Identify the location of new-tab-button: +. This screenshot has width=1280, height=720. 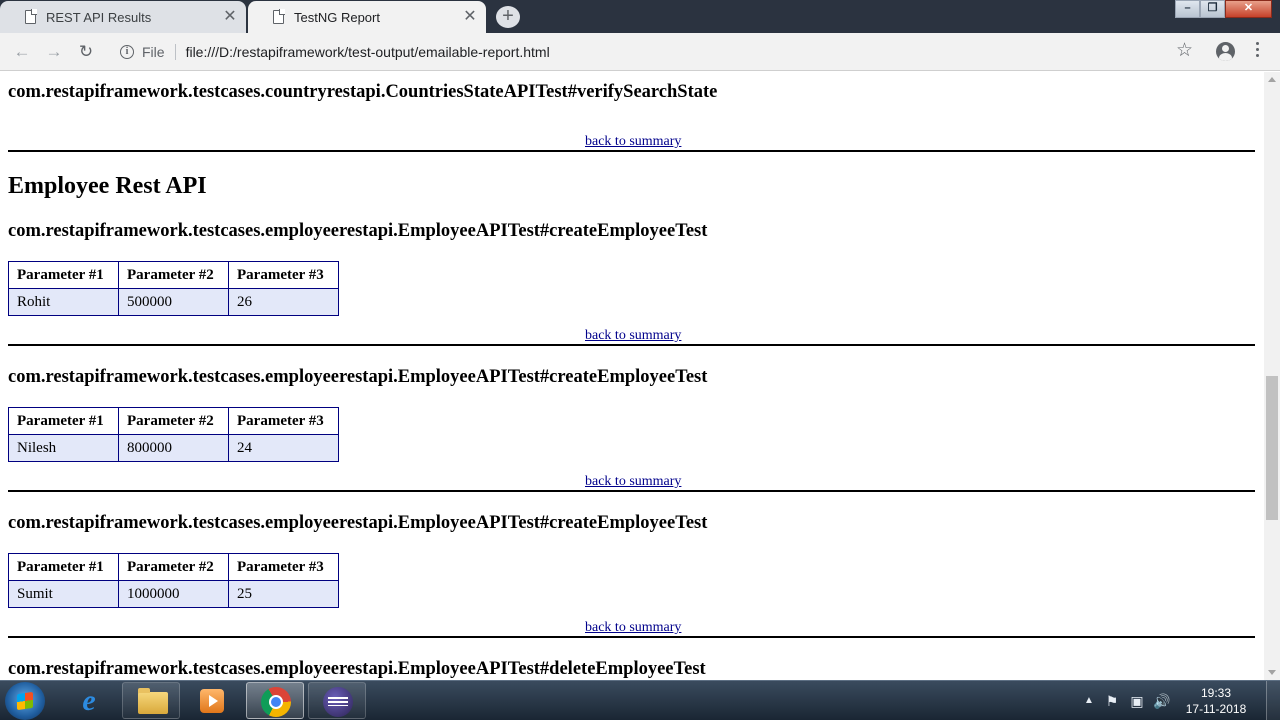
(508, 17).